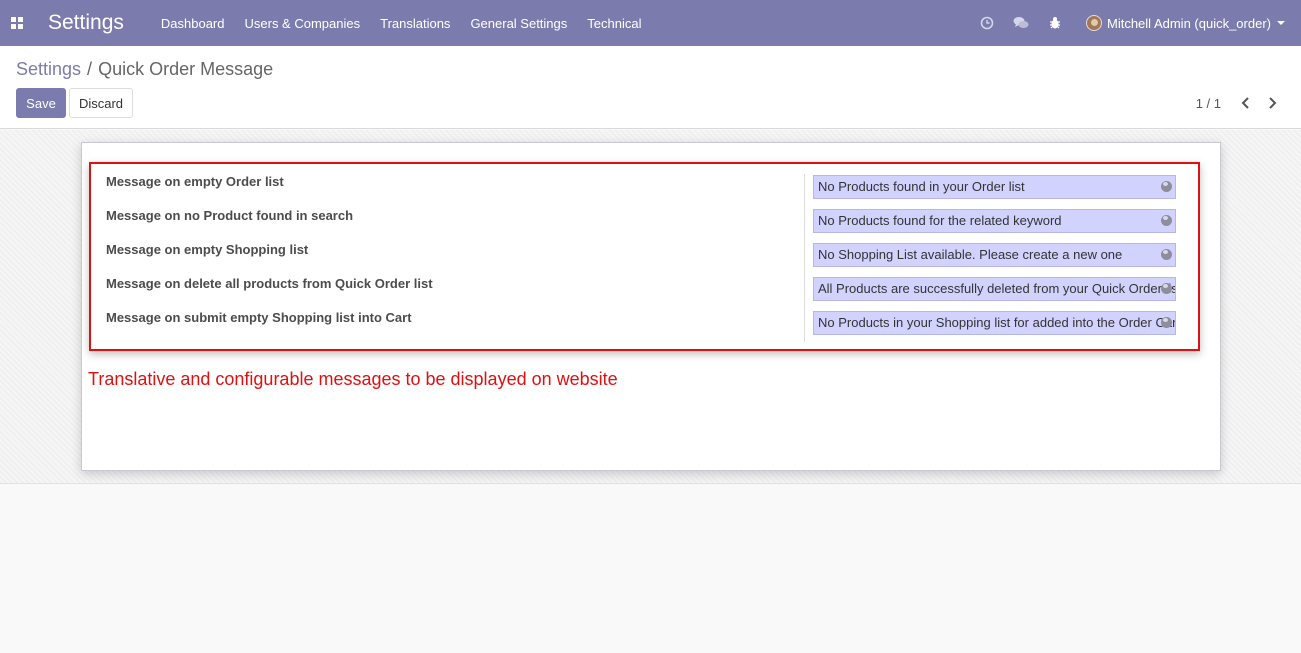 This screenshot has width=1301, height=653. I want to click on column-divider, so click(804, 258).